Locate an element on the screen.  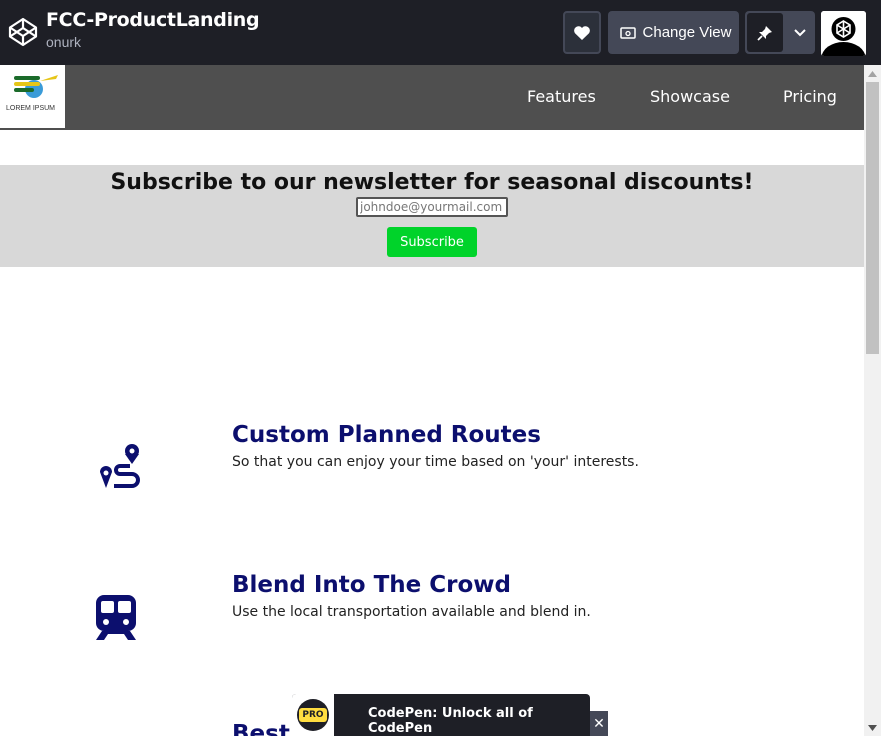
close-promo-button: ✕ is located at coordinates (599, 723).